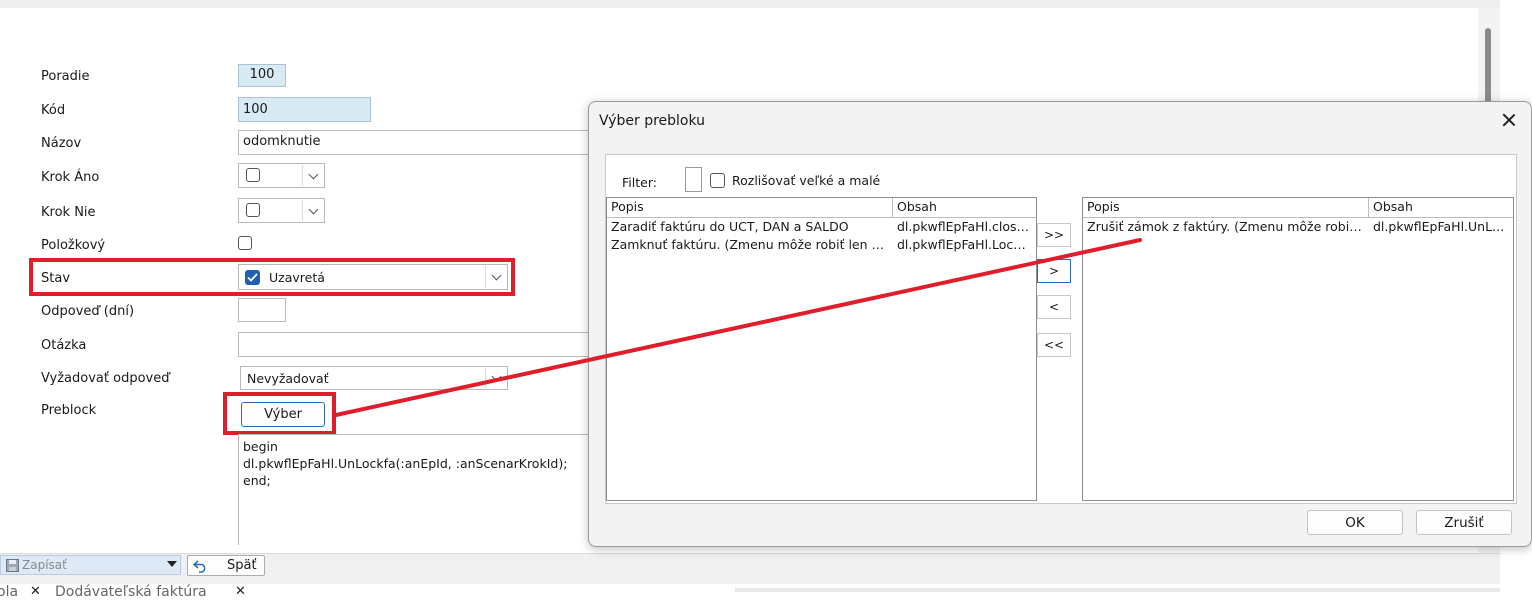  What do you see at coordinates (1054, 271) in the screenshot?
I see `move-right-button: >` at bounding box center [1054, 271].